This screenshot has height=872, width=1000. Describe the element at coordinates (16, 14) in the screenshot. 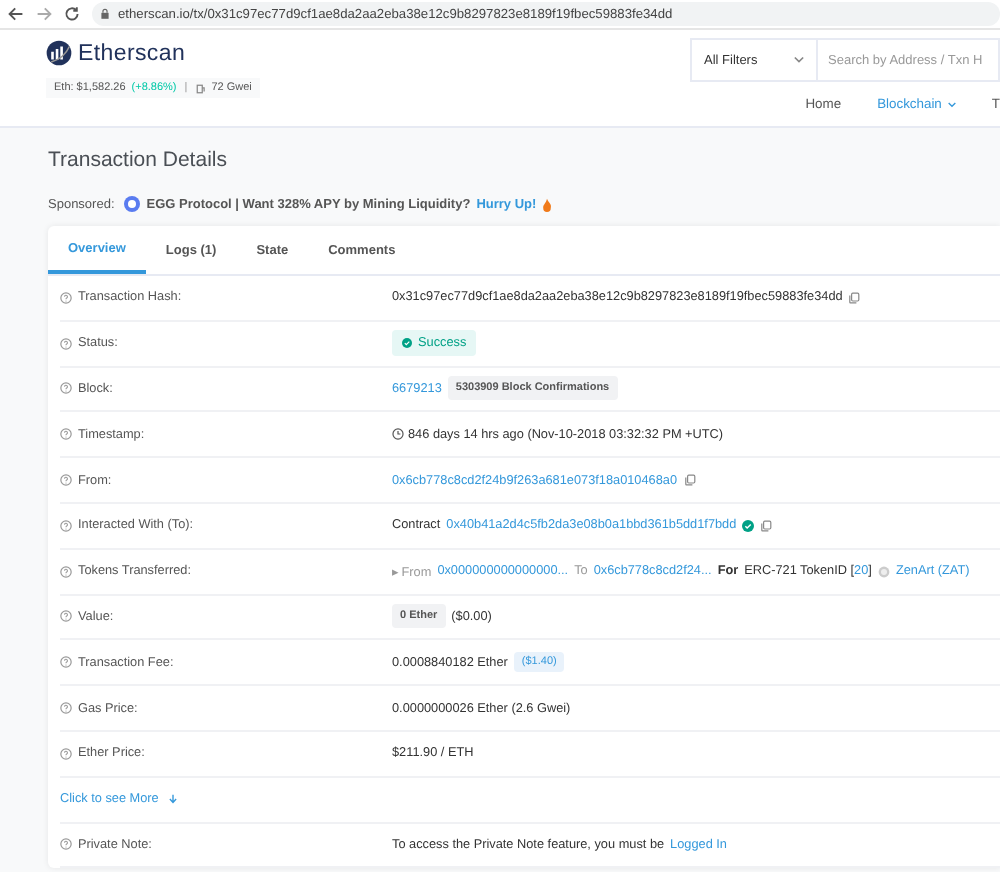

I see `back-icon` at that location.